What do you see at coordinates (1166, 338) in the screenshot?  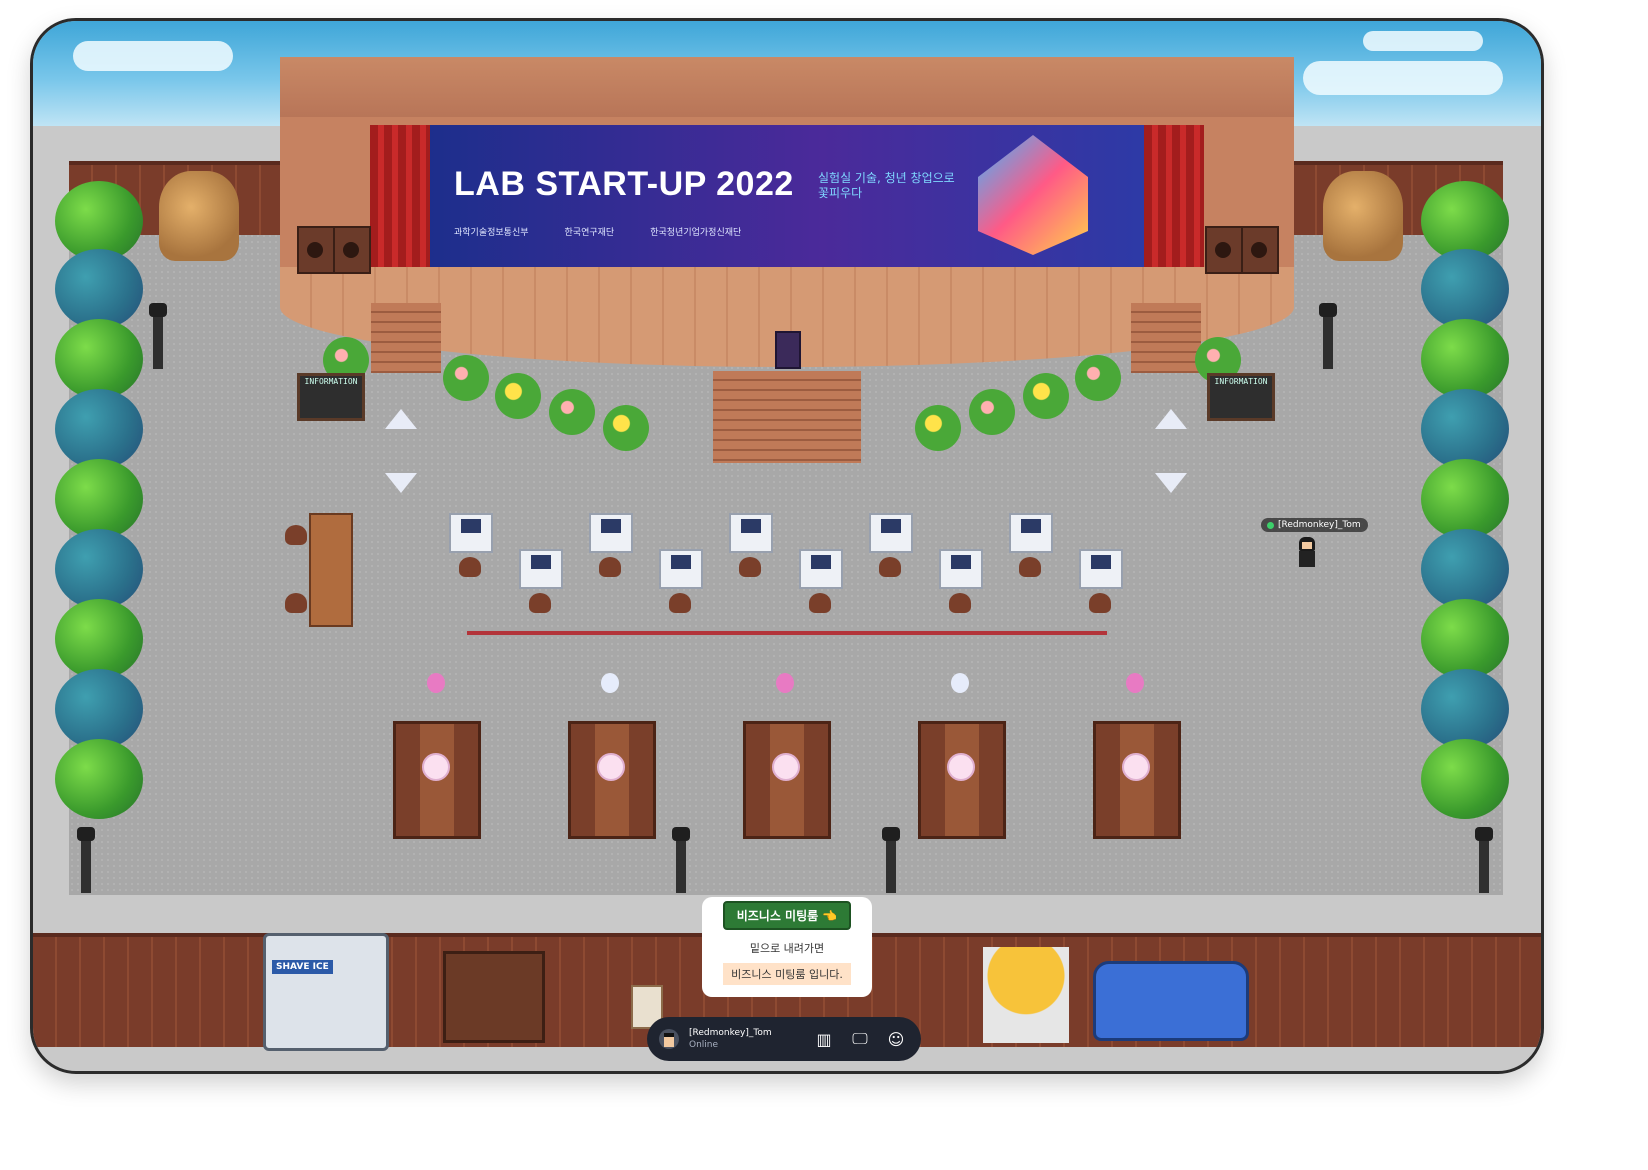 I see `stage-stairs-right` at bounding box center [1166, 338].